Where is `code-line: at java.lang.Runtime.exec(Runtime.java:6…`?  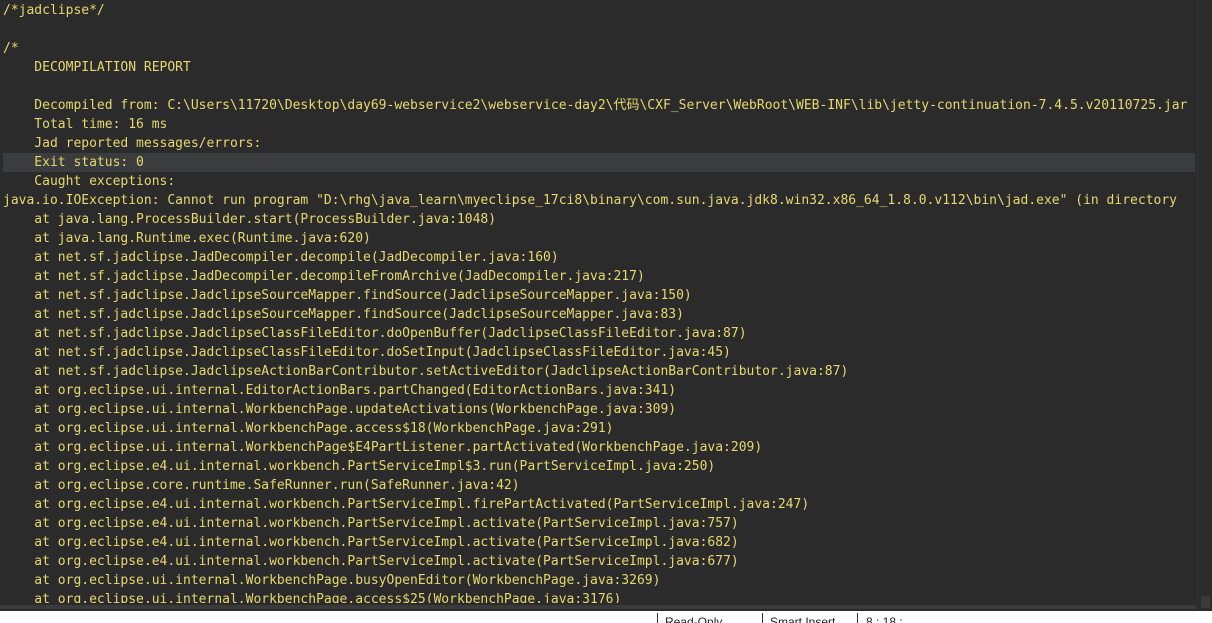
code-line: at java.lang.Runtime.exec(Runtime.java:6… is located at coordinates (599, 238).